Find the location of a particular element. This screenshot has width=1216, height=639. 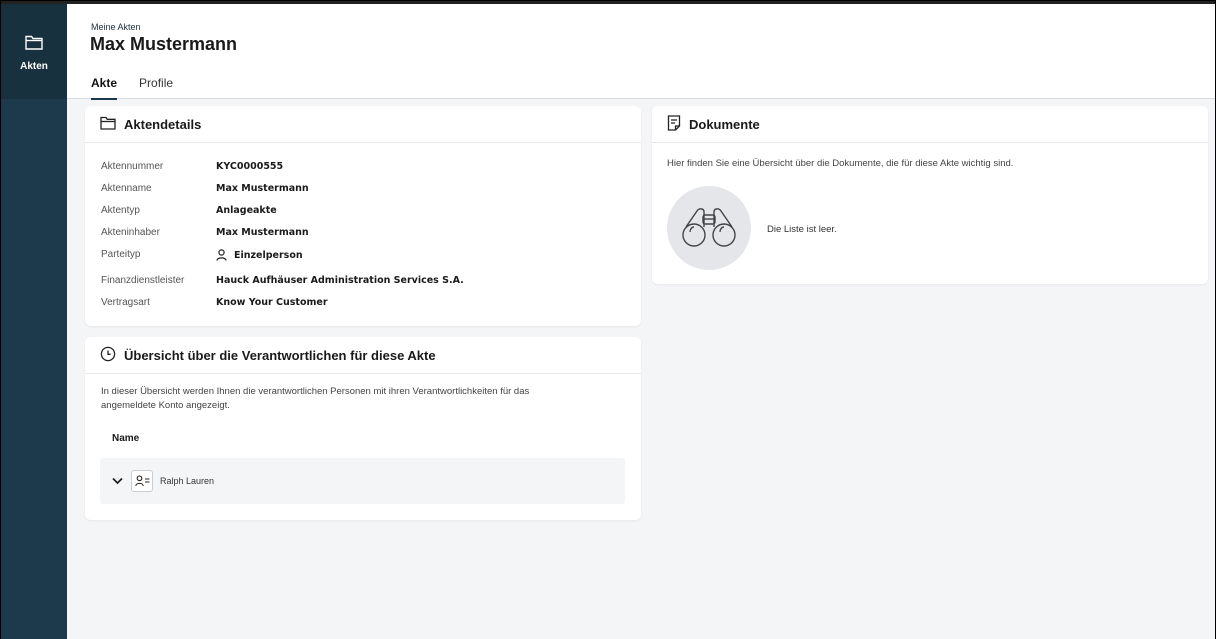

detail-row-akteninhaber: Akteninhaber Max Mustermann is located at coordinates (205, 232).